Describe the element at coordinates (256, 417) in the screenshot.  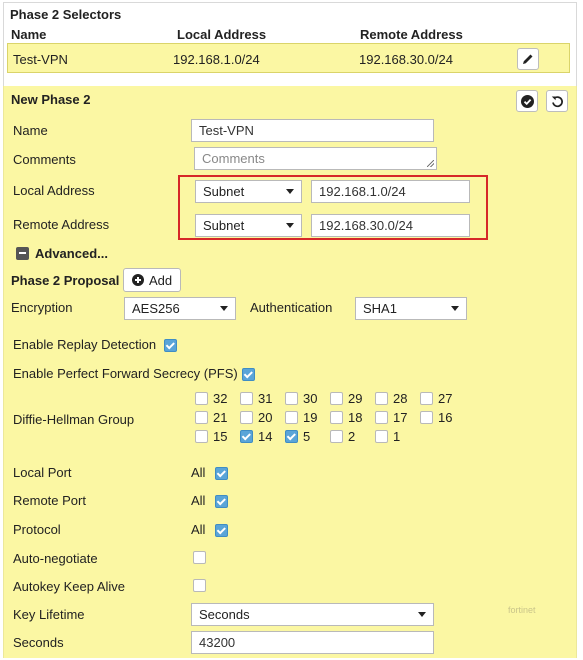
I see `dh-group-option: 20` at that location.